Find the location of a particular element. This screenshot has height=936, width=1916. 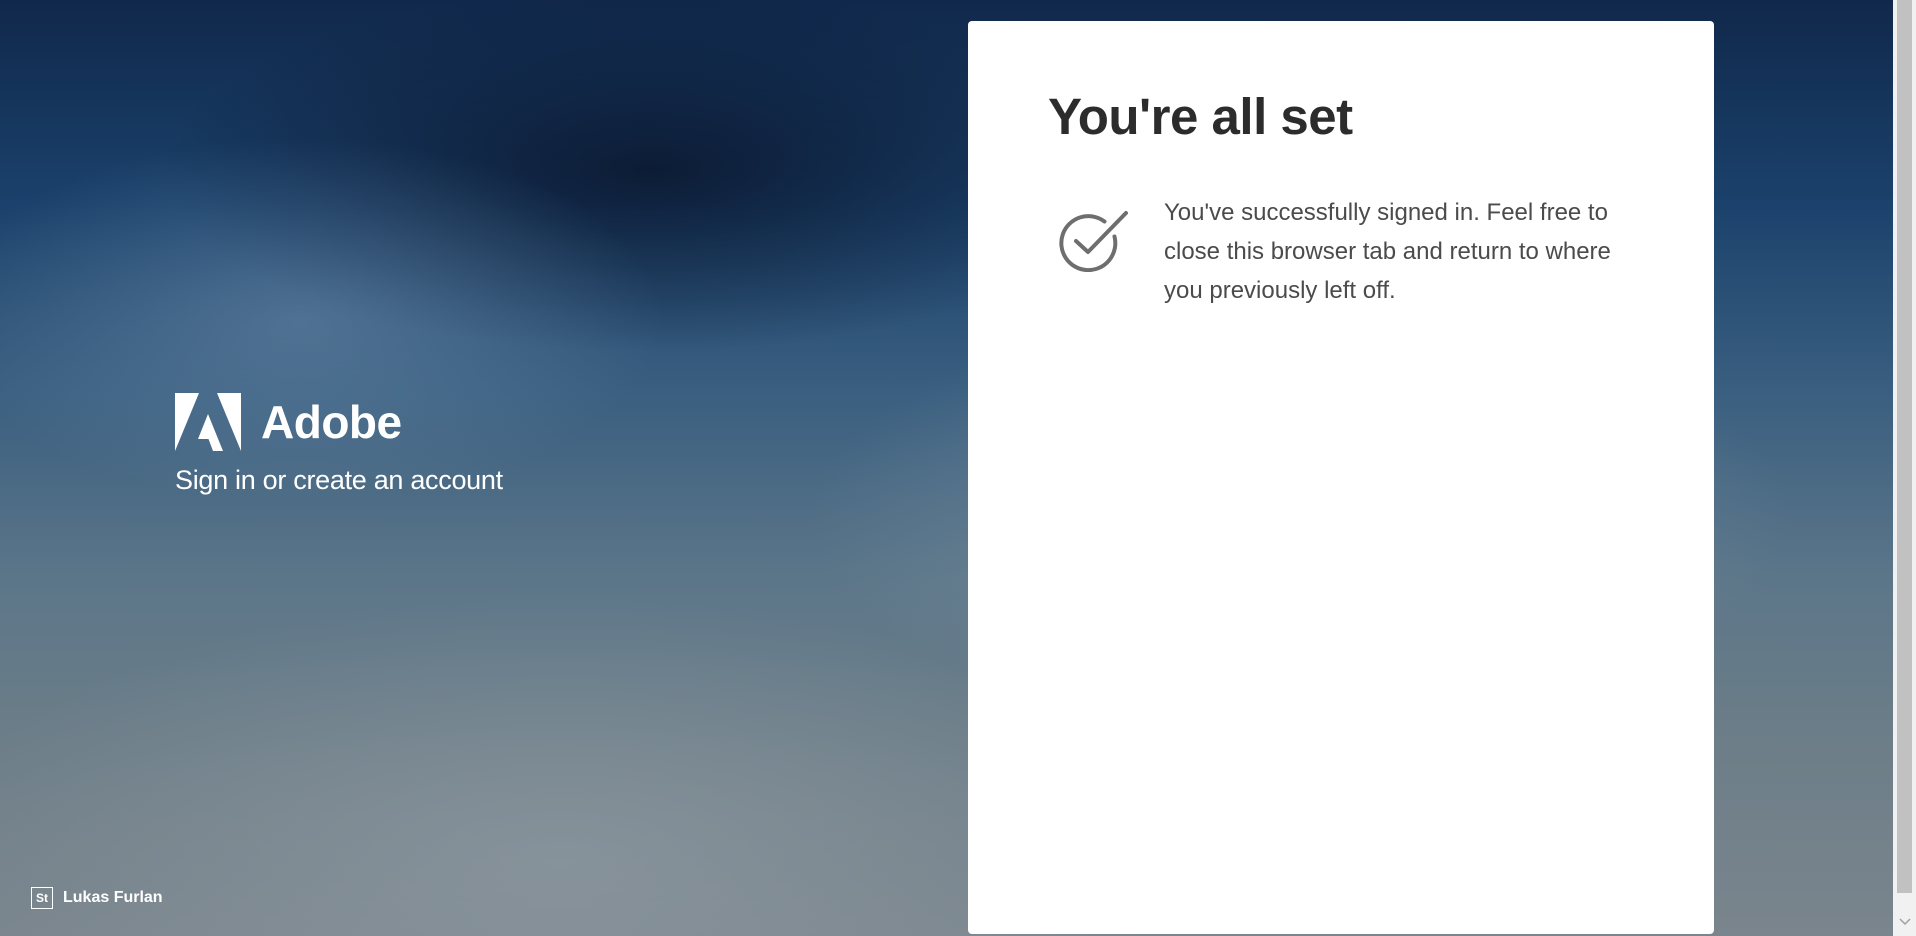

brand-name: Adobe is located at coordinates (331, 422).